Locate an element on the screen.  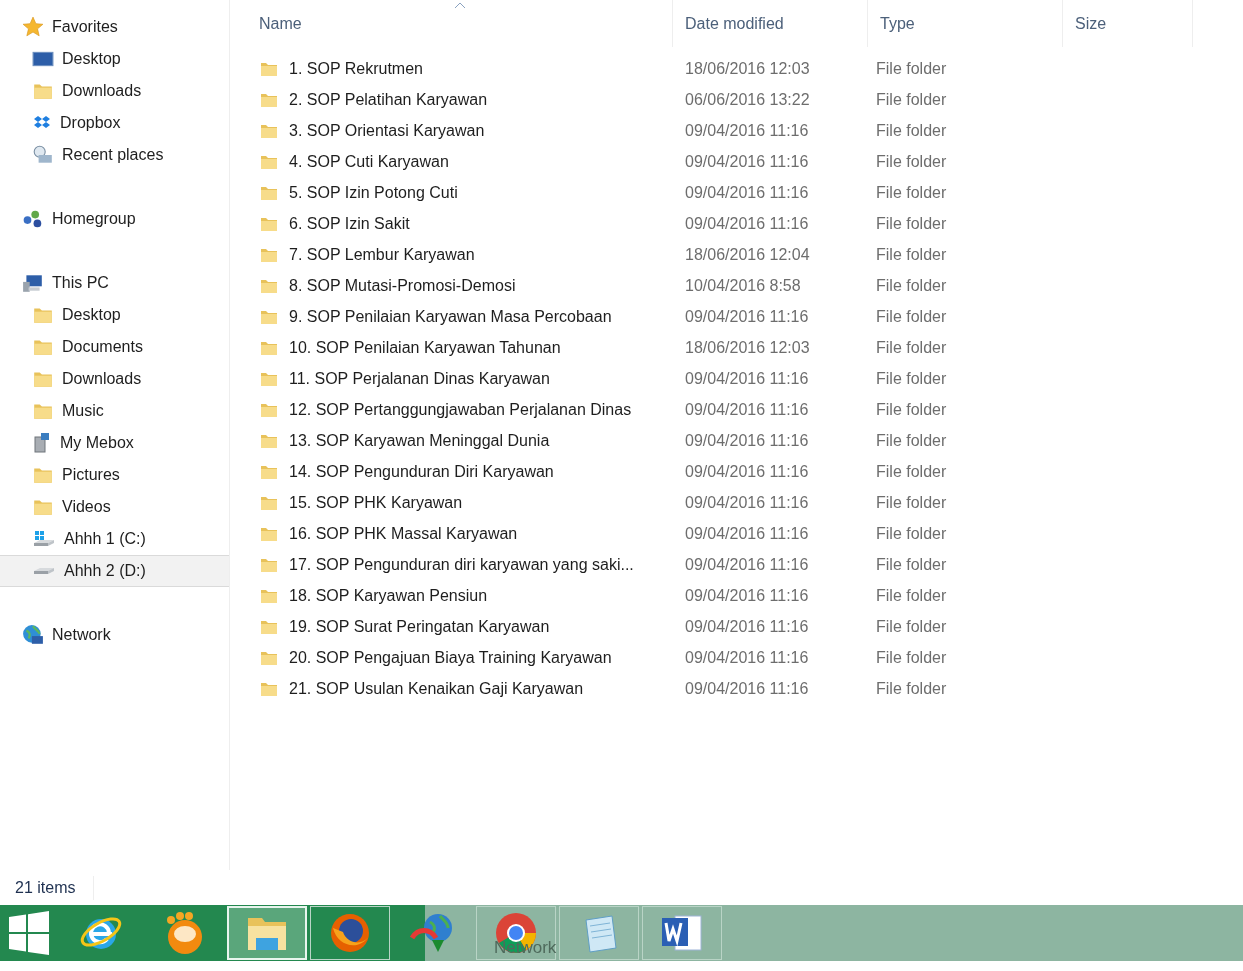
file-row: 12. SOP Pertanggungjawaban Perjalanan Dinas 09/04/2016 11:16 File folder is located at coordinates (745, 409).